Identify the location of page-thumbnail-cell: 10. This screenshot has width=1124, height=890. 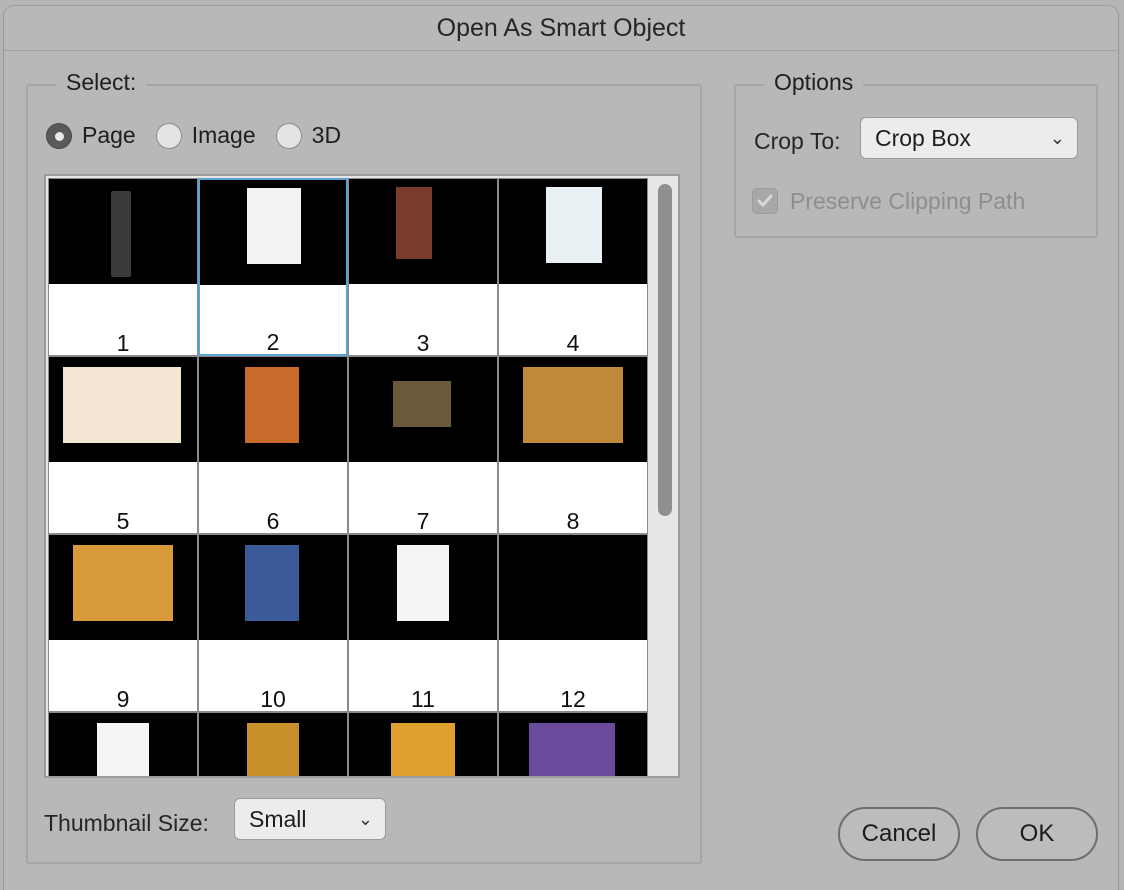
(273, 623).